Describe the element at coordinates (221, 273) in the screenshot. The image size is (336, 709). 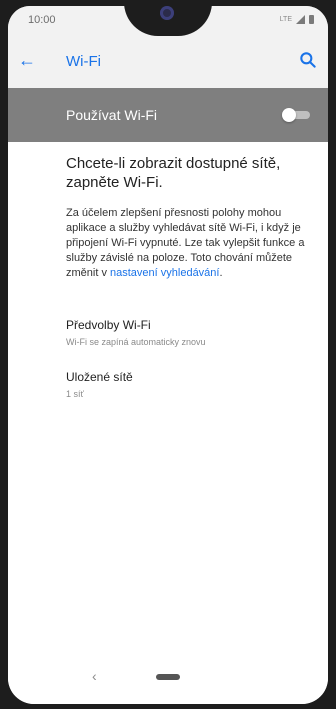
I see `description-end: .` at that location.